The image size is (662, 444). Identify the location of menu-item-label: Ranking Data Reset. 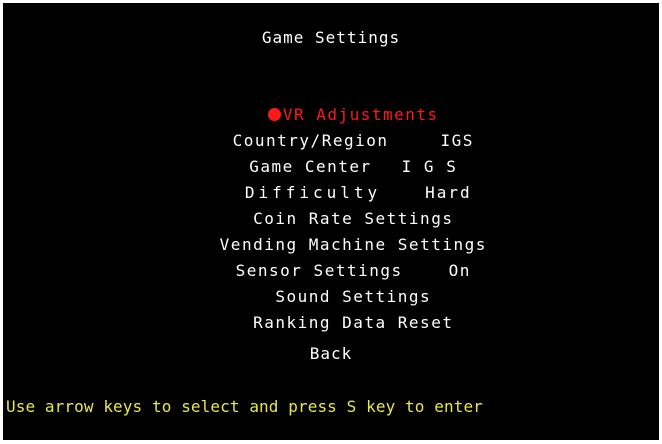
(353, 322).